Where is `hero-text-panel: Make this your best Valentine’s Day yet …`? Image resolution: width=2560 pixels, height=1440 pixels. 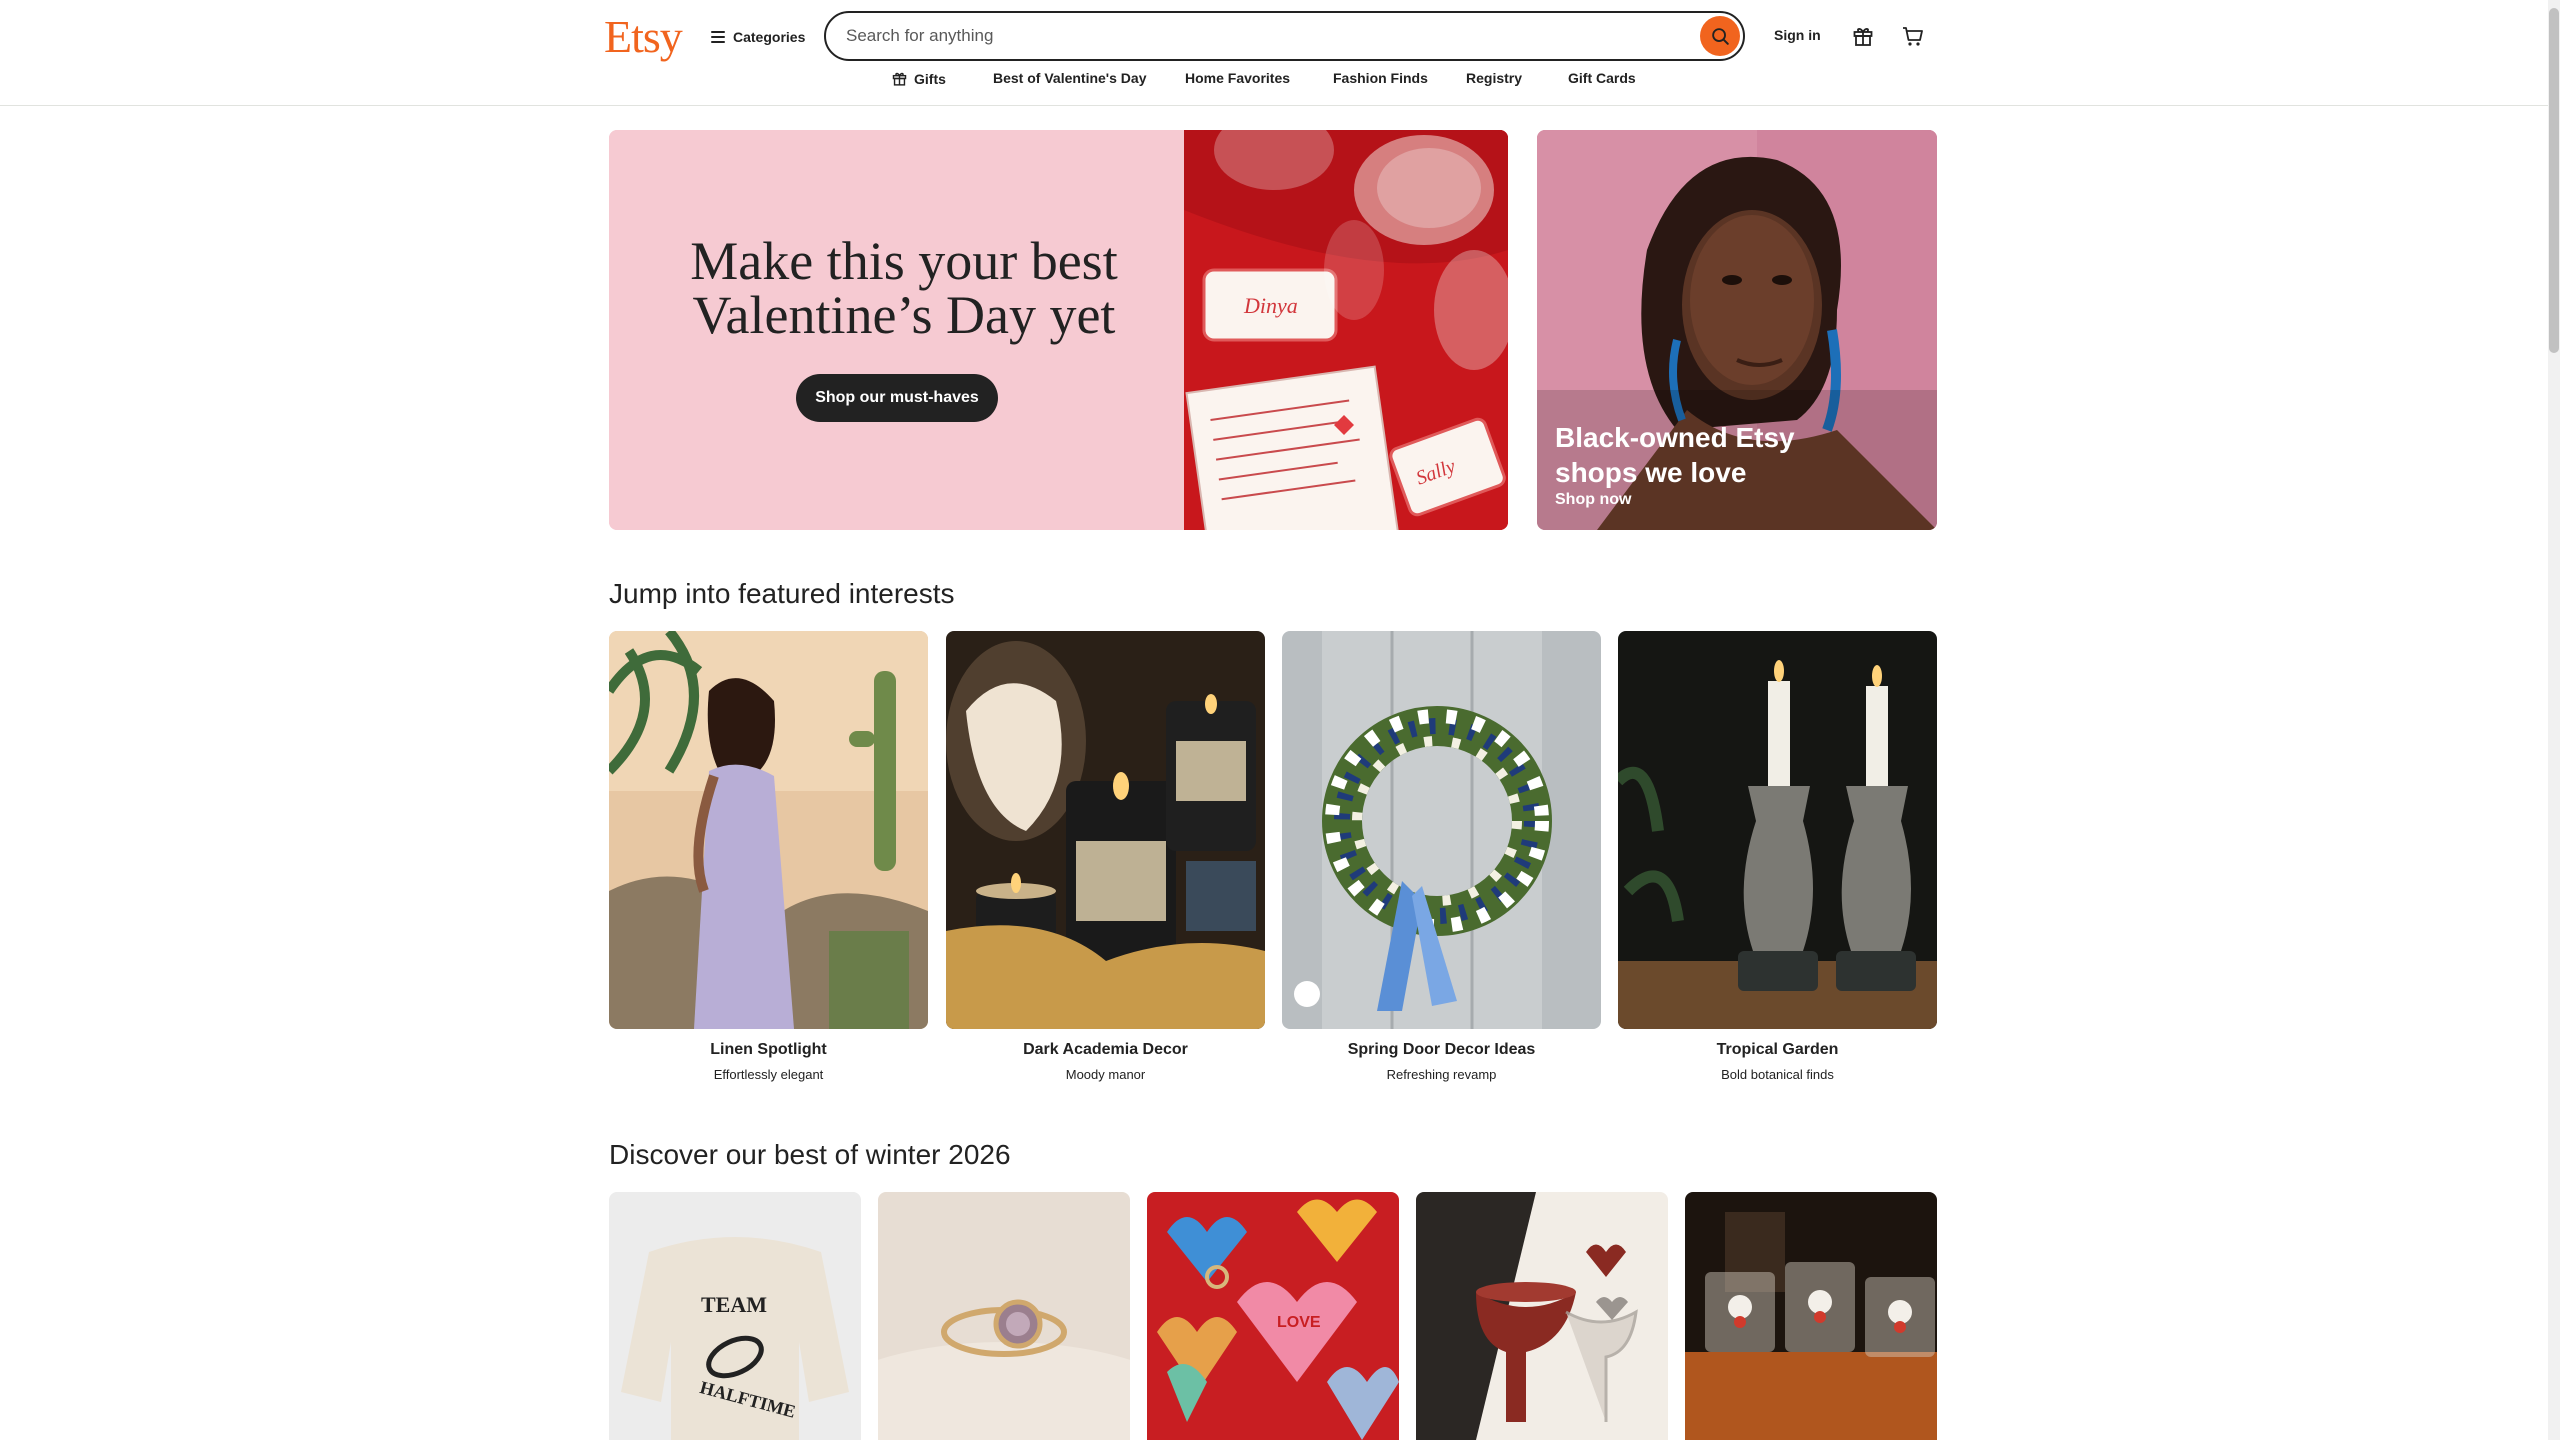
hero-text-panel: Make this your best Valentine’s Day yet … is located at coordinates (896, 330).